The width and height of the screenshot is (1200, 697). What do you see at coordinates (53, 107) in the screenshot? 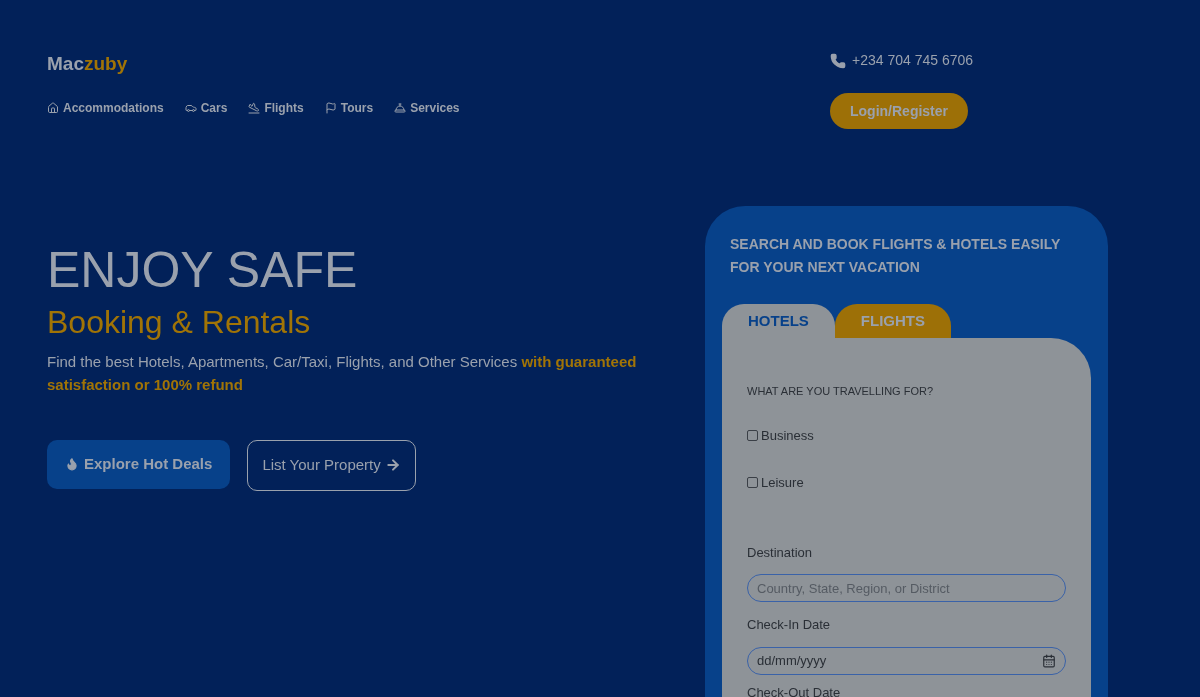
I see `house-icon` at bounding box center [53, 107].